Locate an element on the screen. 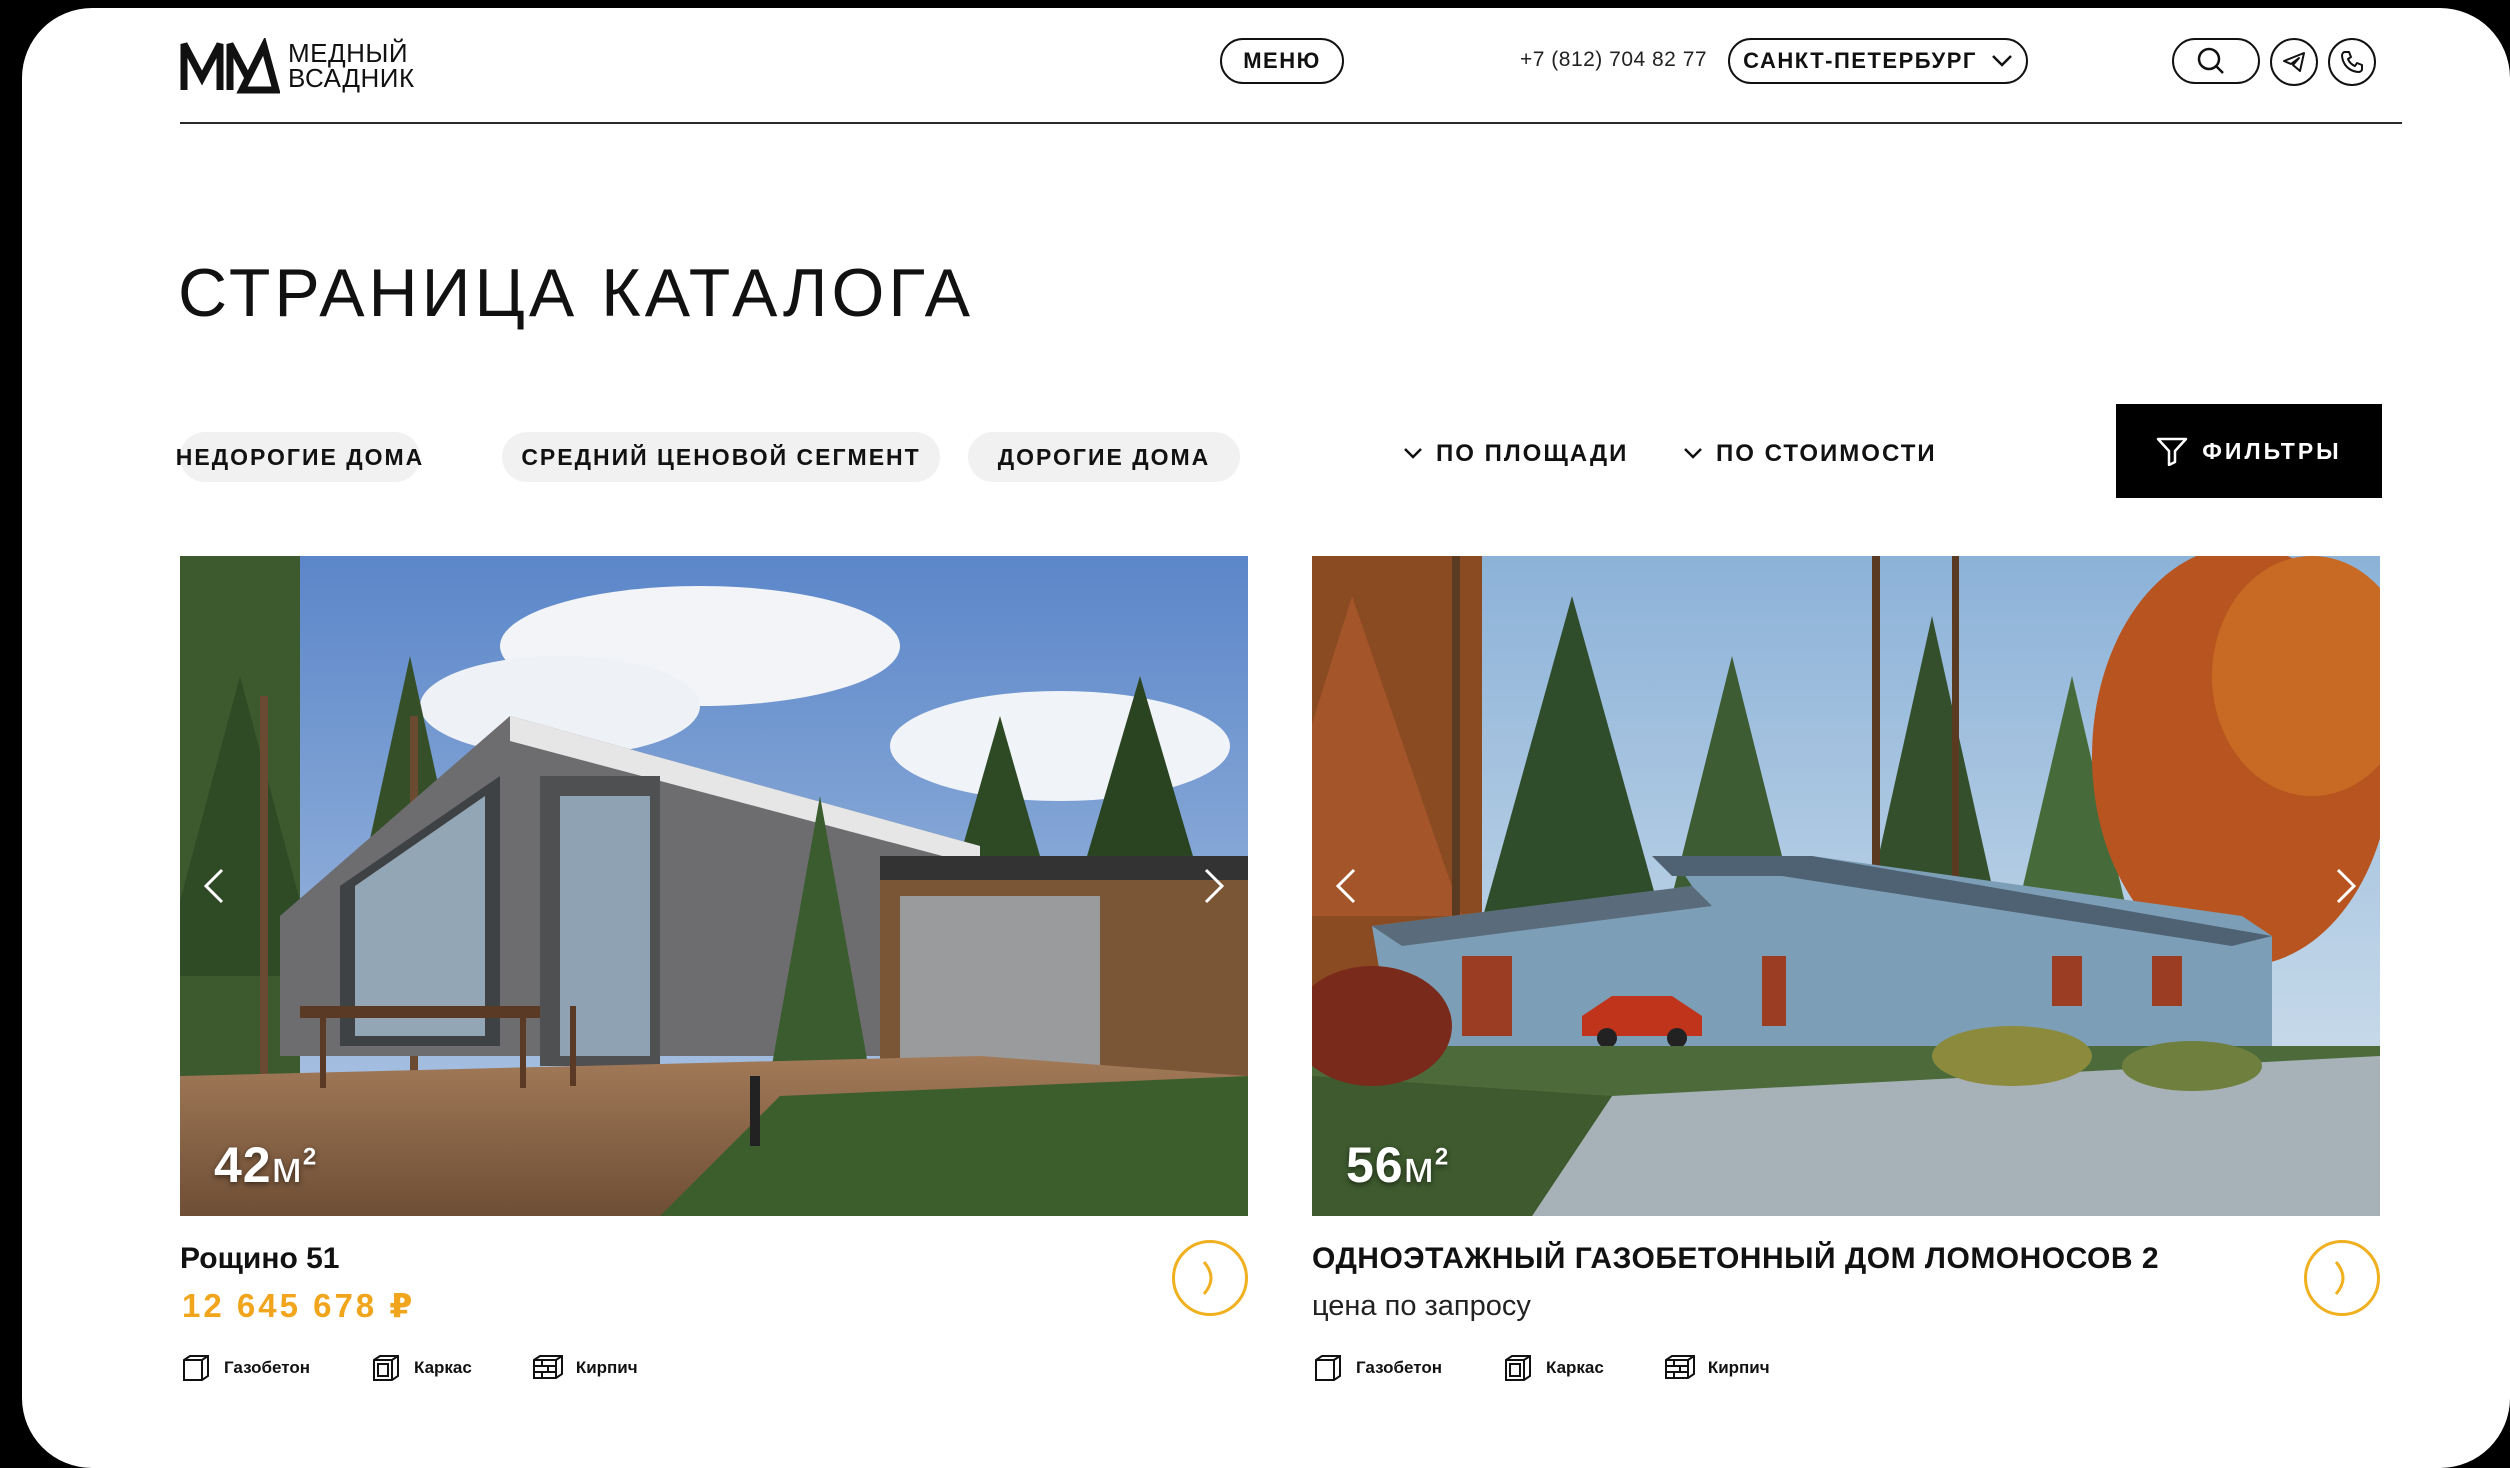 The image size is (2510, 1468). phone-icon is located at coordinates (2352, 62).